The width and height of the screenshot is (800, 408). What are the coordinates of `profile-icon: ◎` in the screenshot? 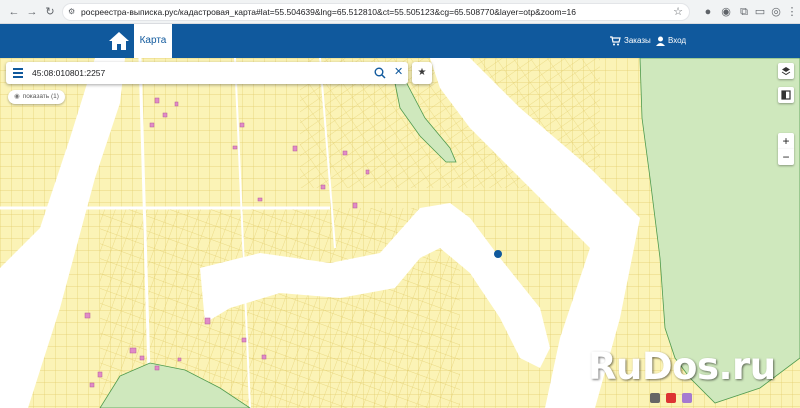 It's located at (776, 12).